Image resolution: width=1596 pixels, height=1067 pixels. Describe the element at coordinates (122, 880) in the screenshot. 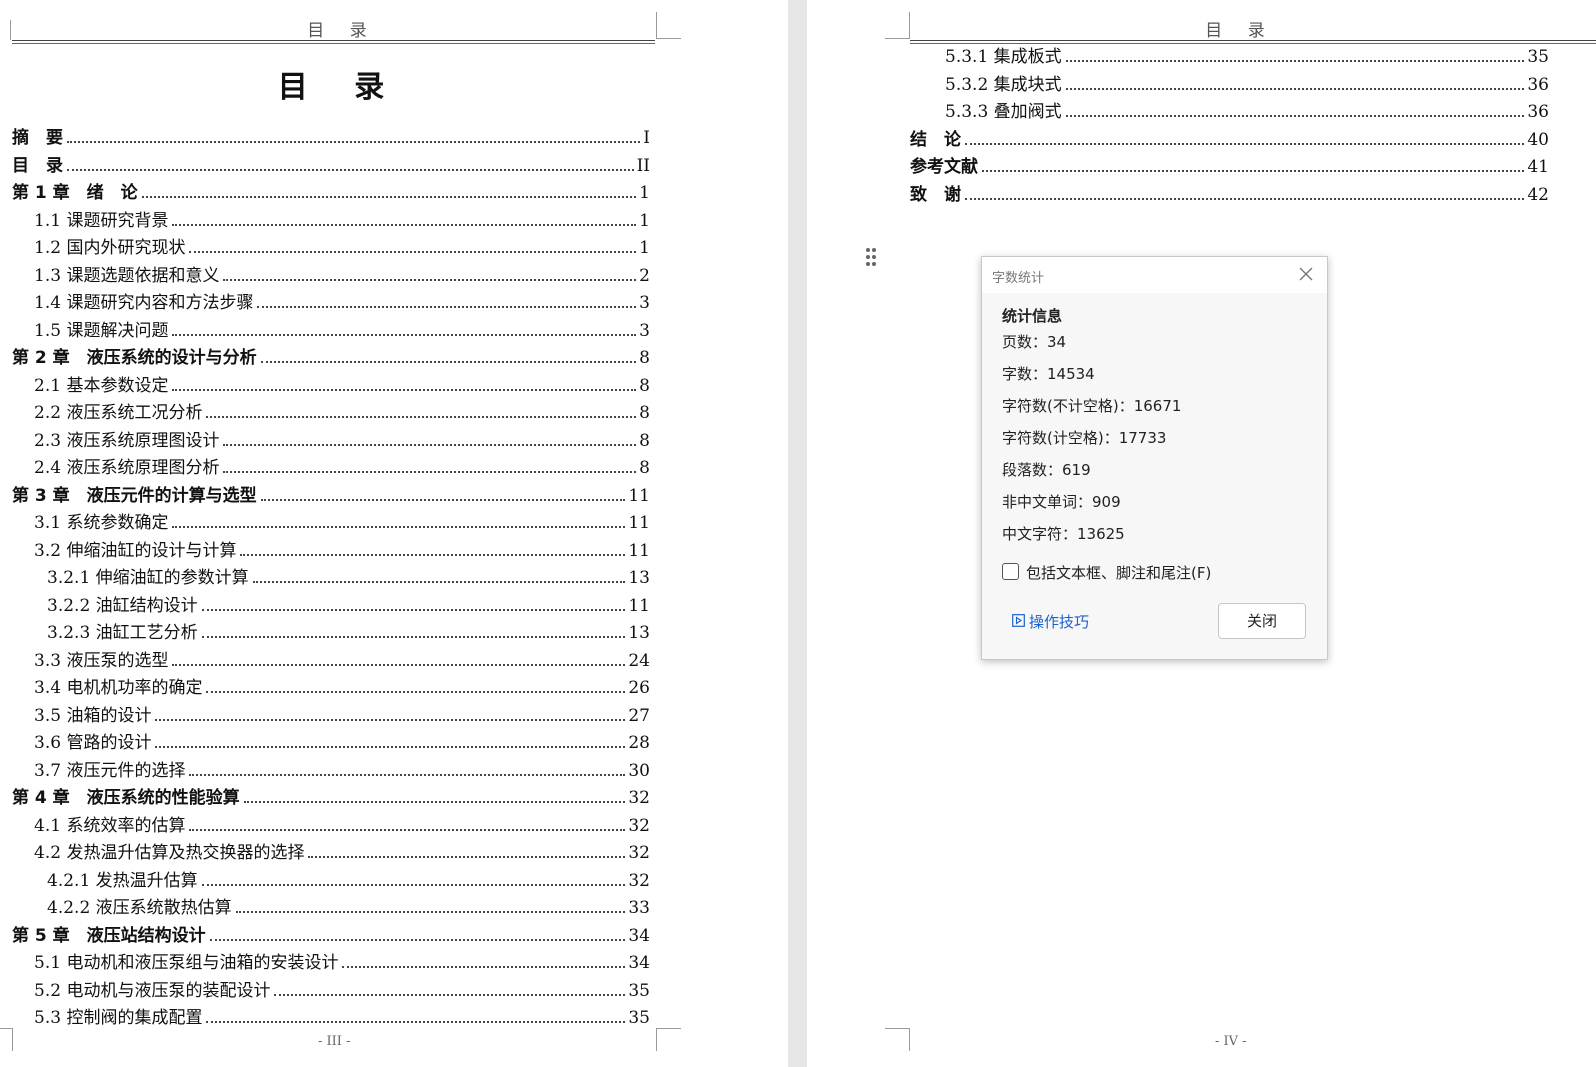

I see `toc-entry-label: 4.2.1 发热温升估算` at that location.